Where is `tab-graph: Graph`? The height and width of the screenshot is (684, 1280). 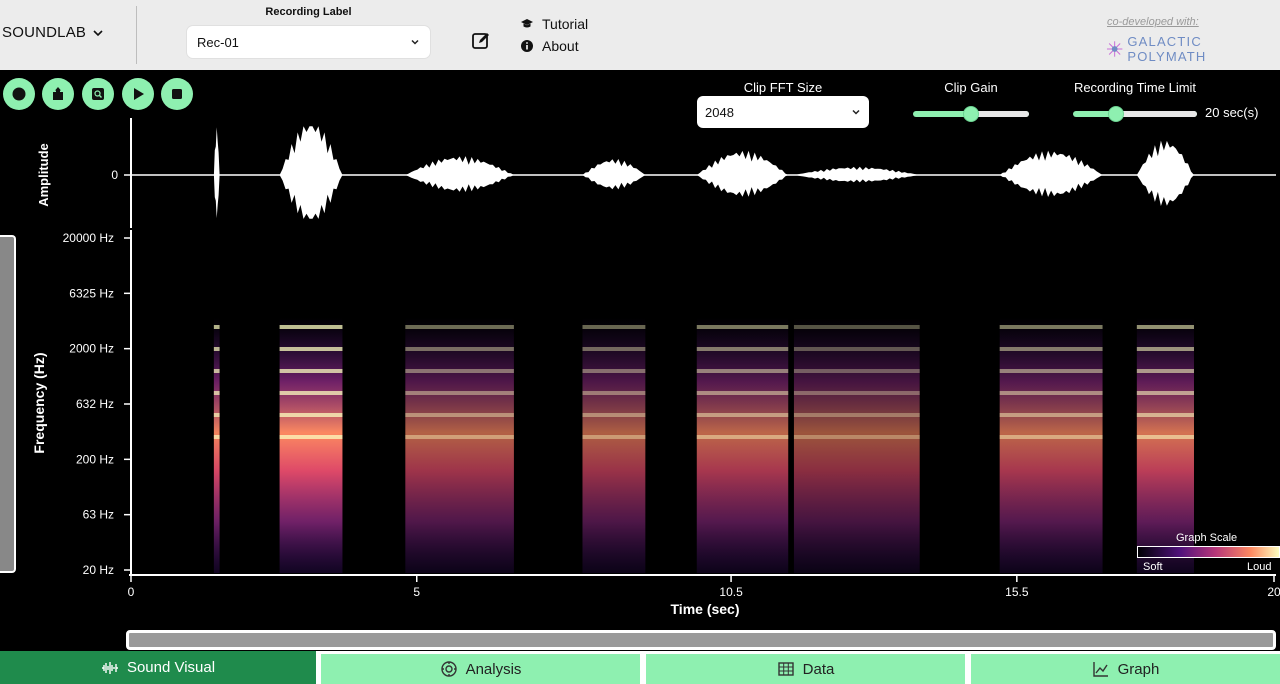
tab-graph: Graph is located at coordinates (1125, 667).